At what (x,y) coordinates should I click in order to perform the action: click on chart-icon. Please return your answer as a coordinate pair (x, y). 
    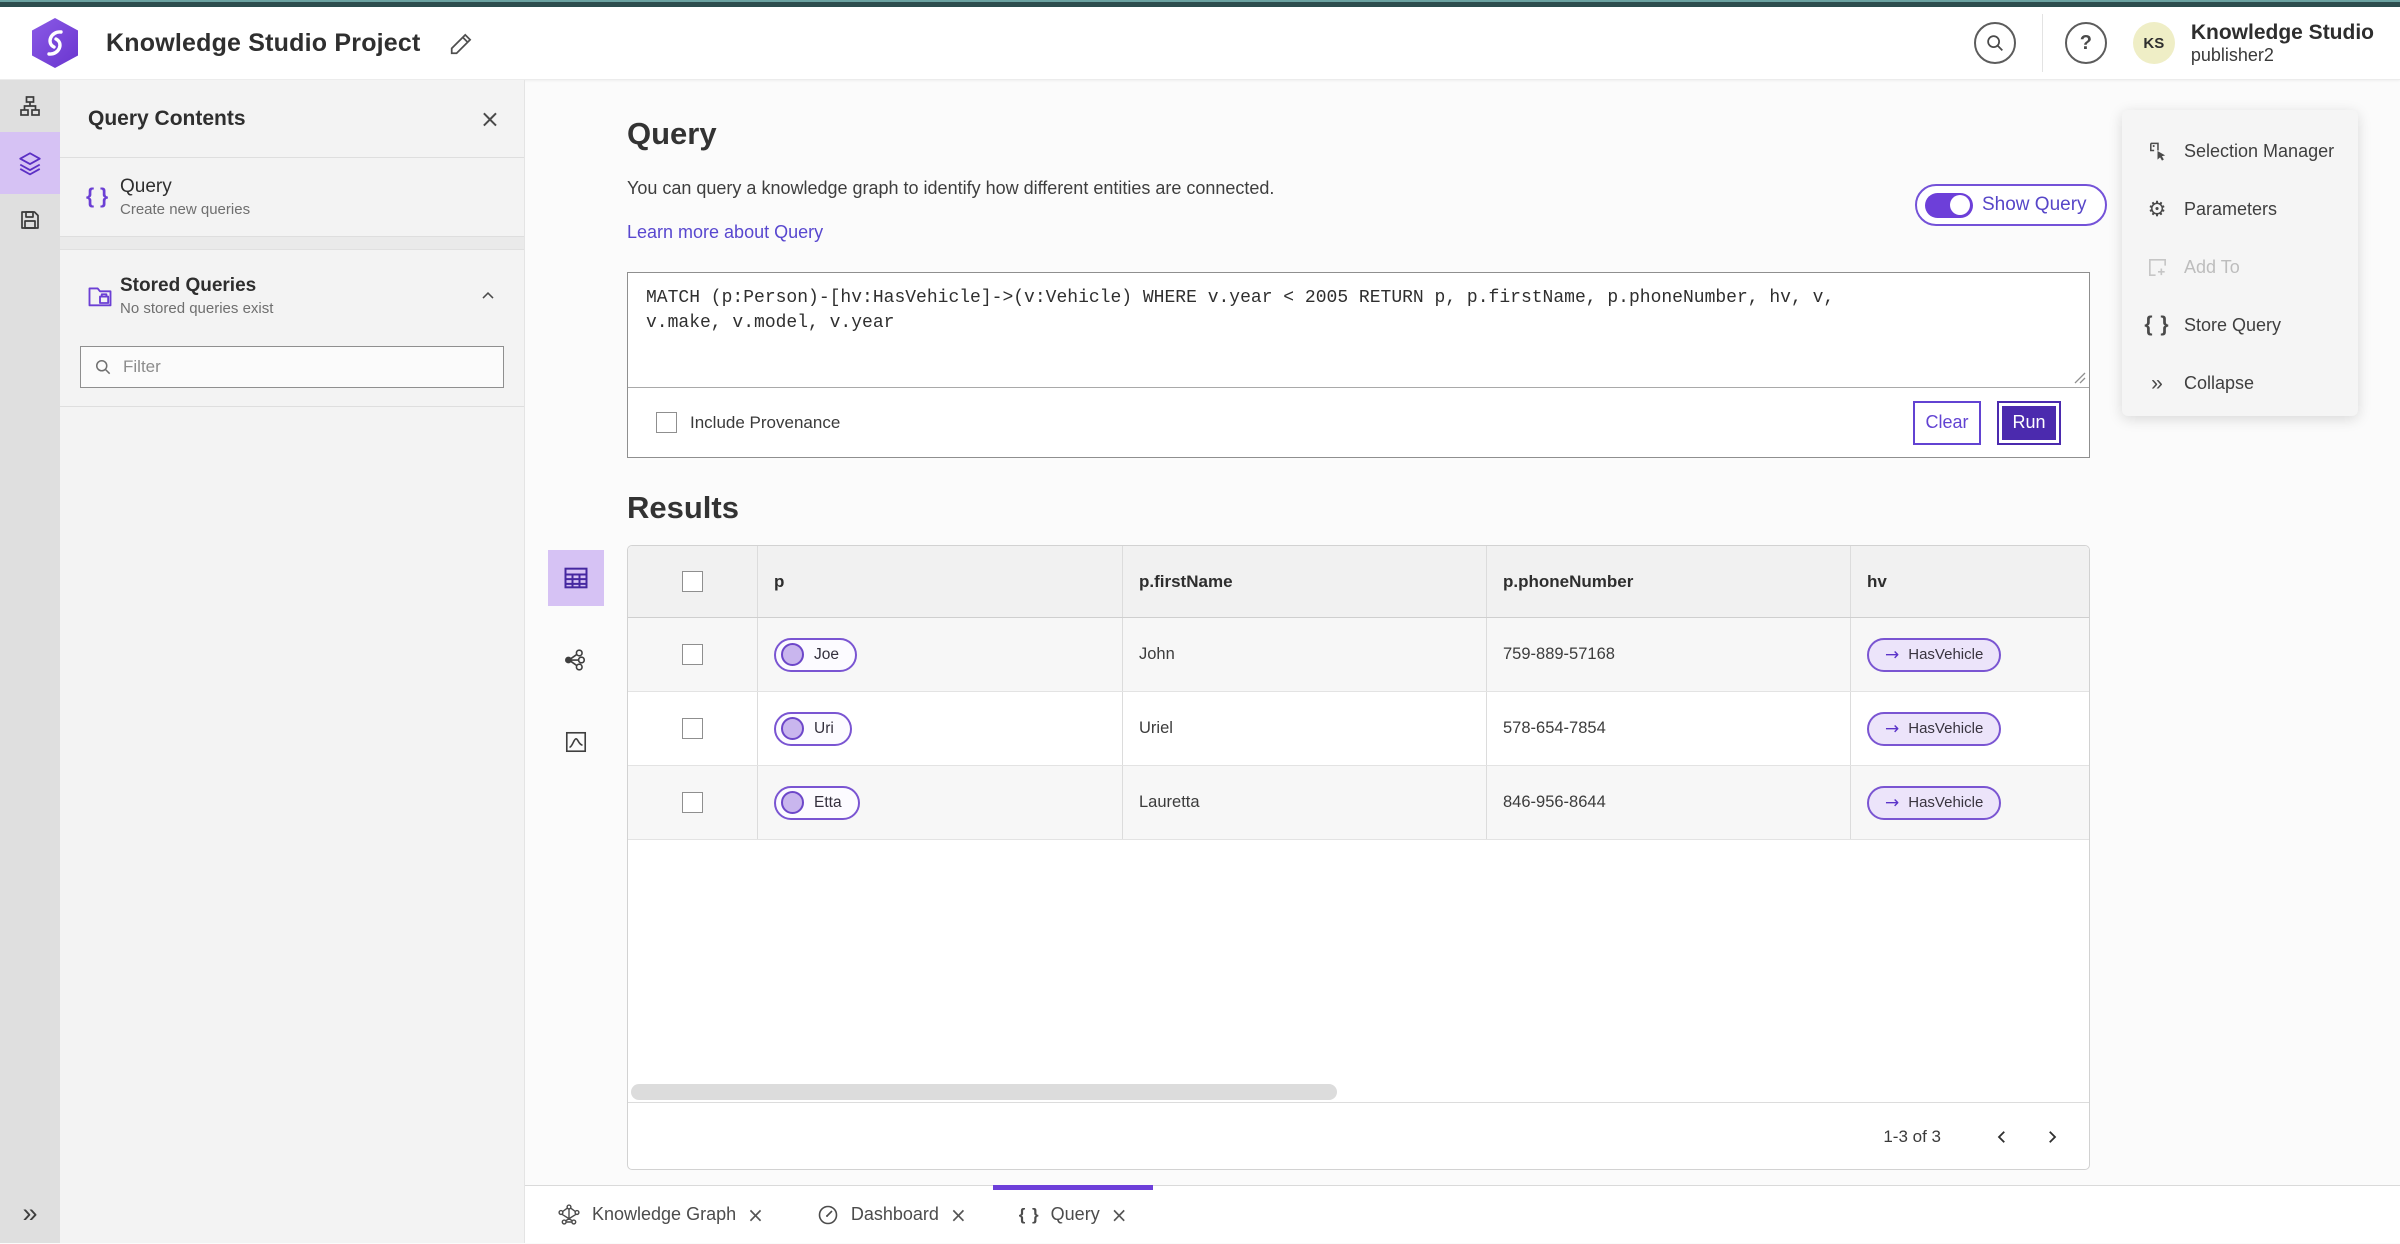
    Looking at the image, I should click on (576, 742).